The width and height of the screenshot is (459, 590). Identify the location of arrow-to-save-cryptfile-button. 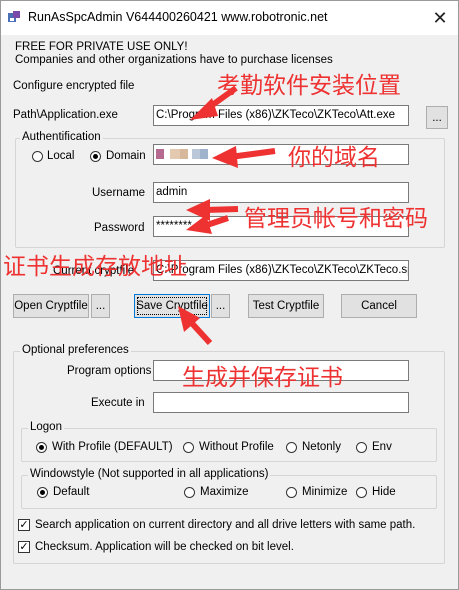
(195, 326).